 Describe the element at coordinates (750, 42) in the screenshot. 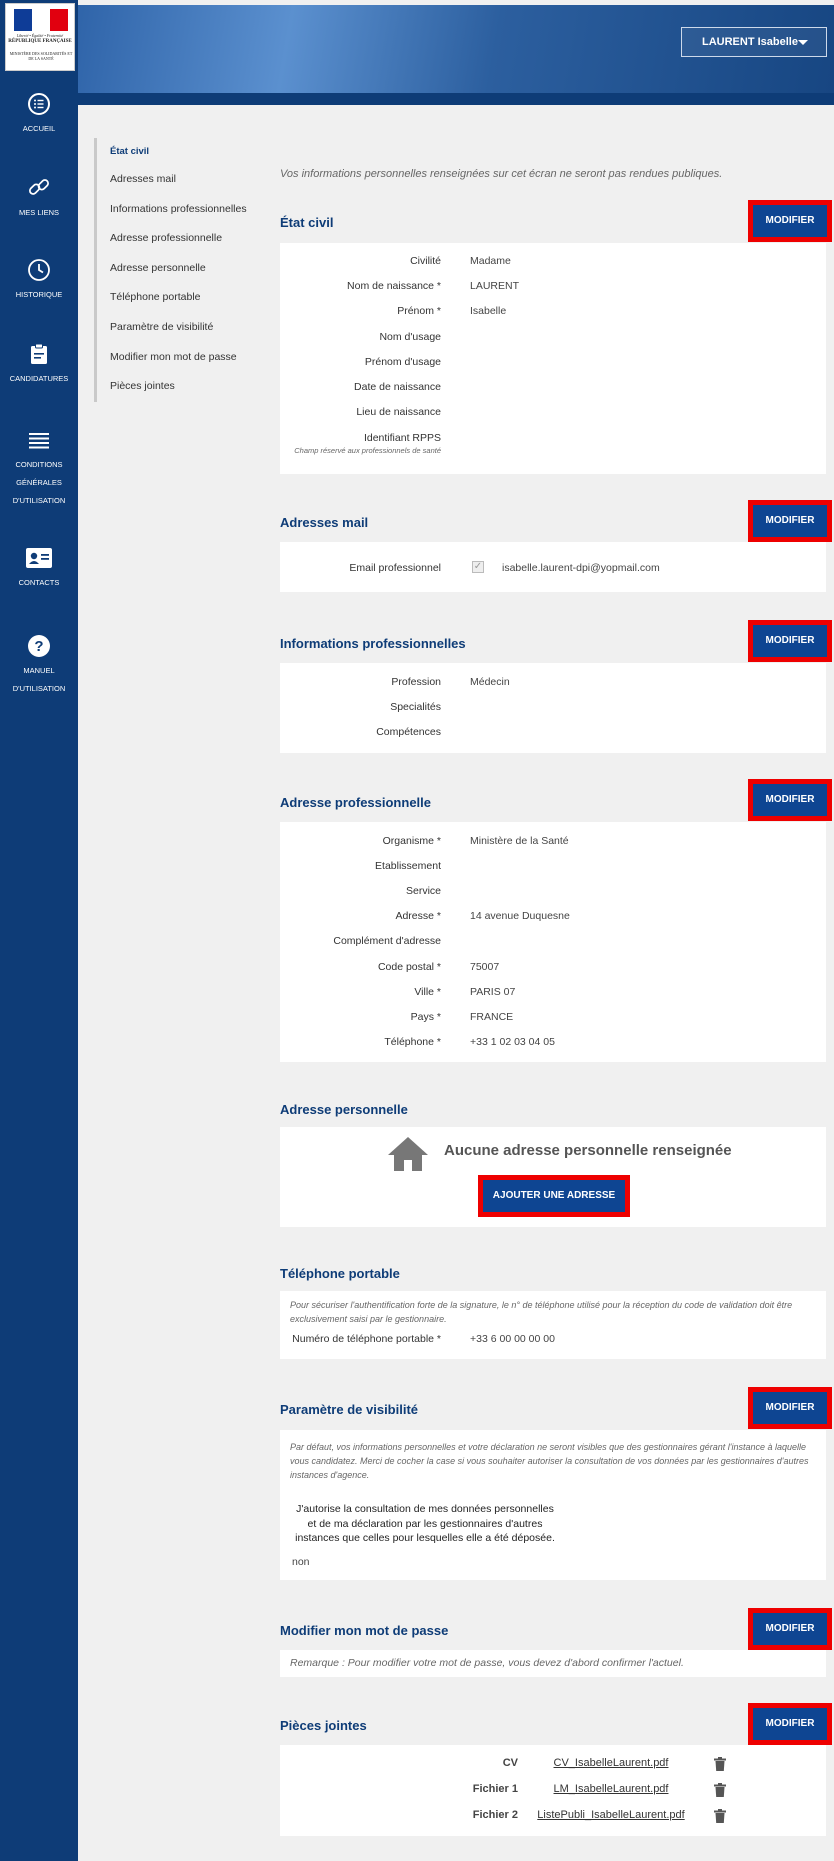

I see `user-name: LAURENT Isabelle` at that location.